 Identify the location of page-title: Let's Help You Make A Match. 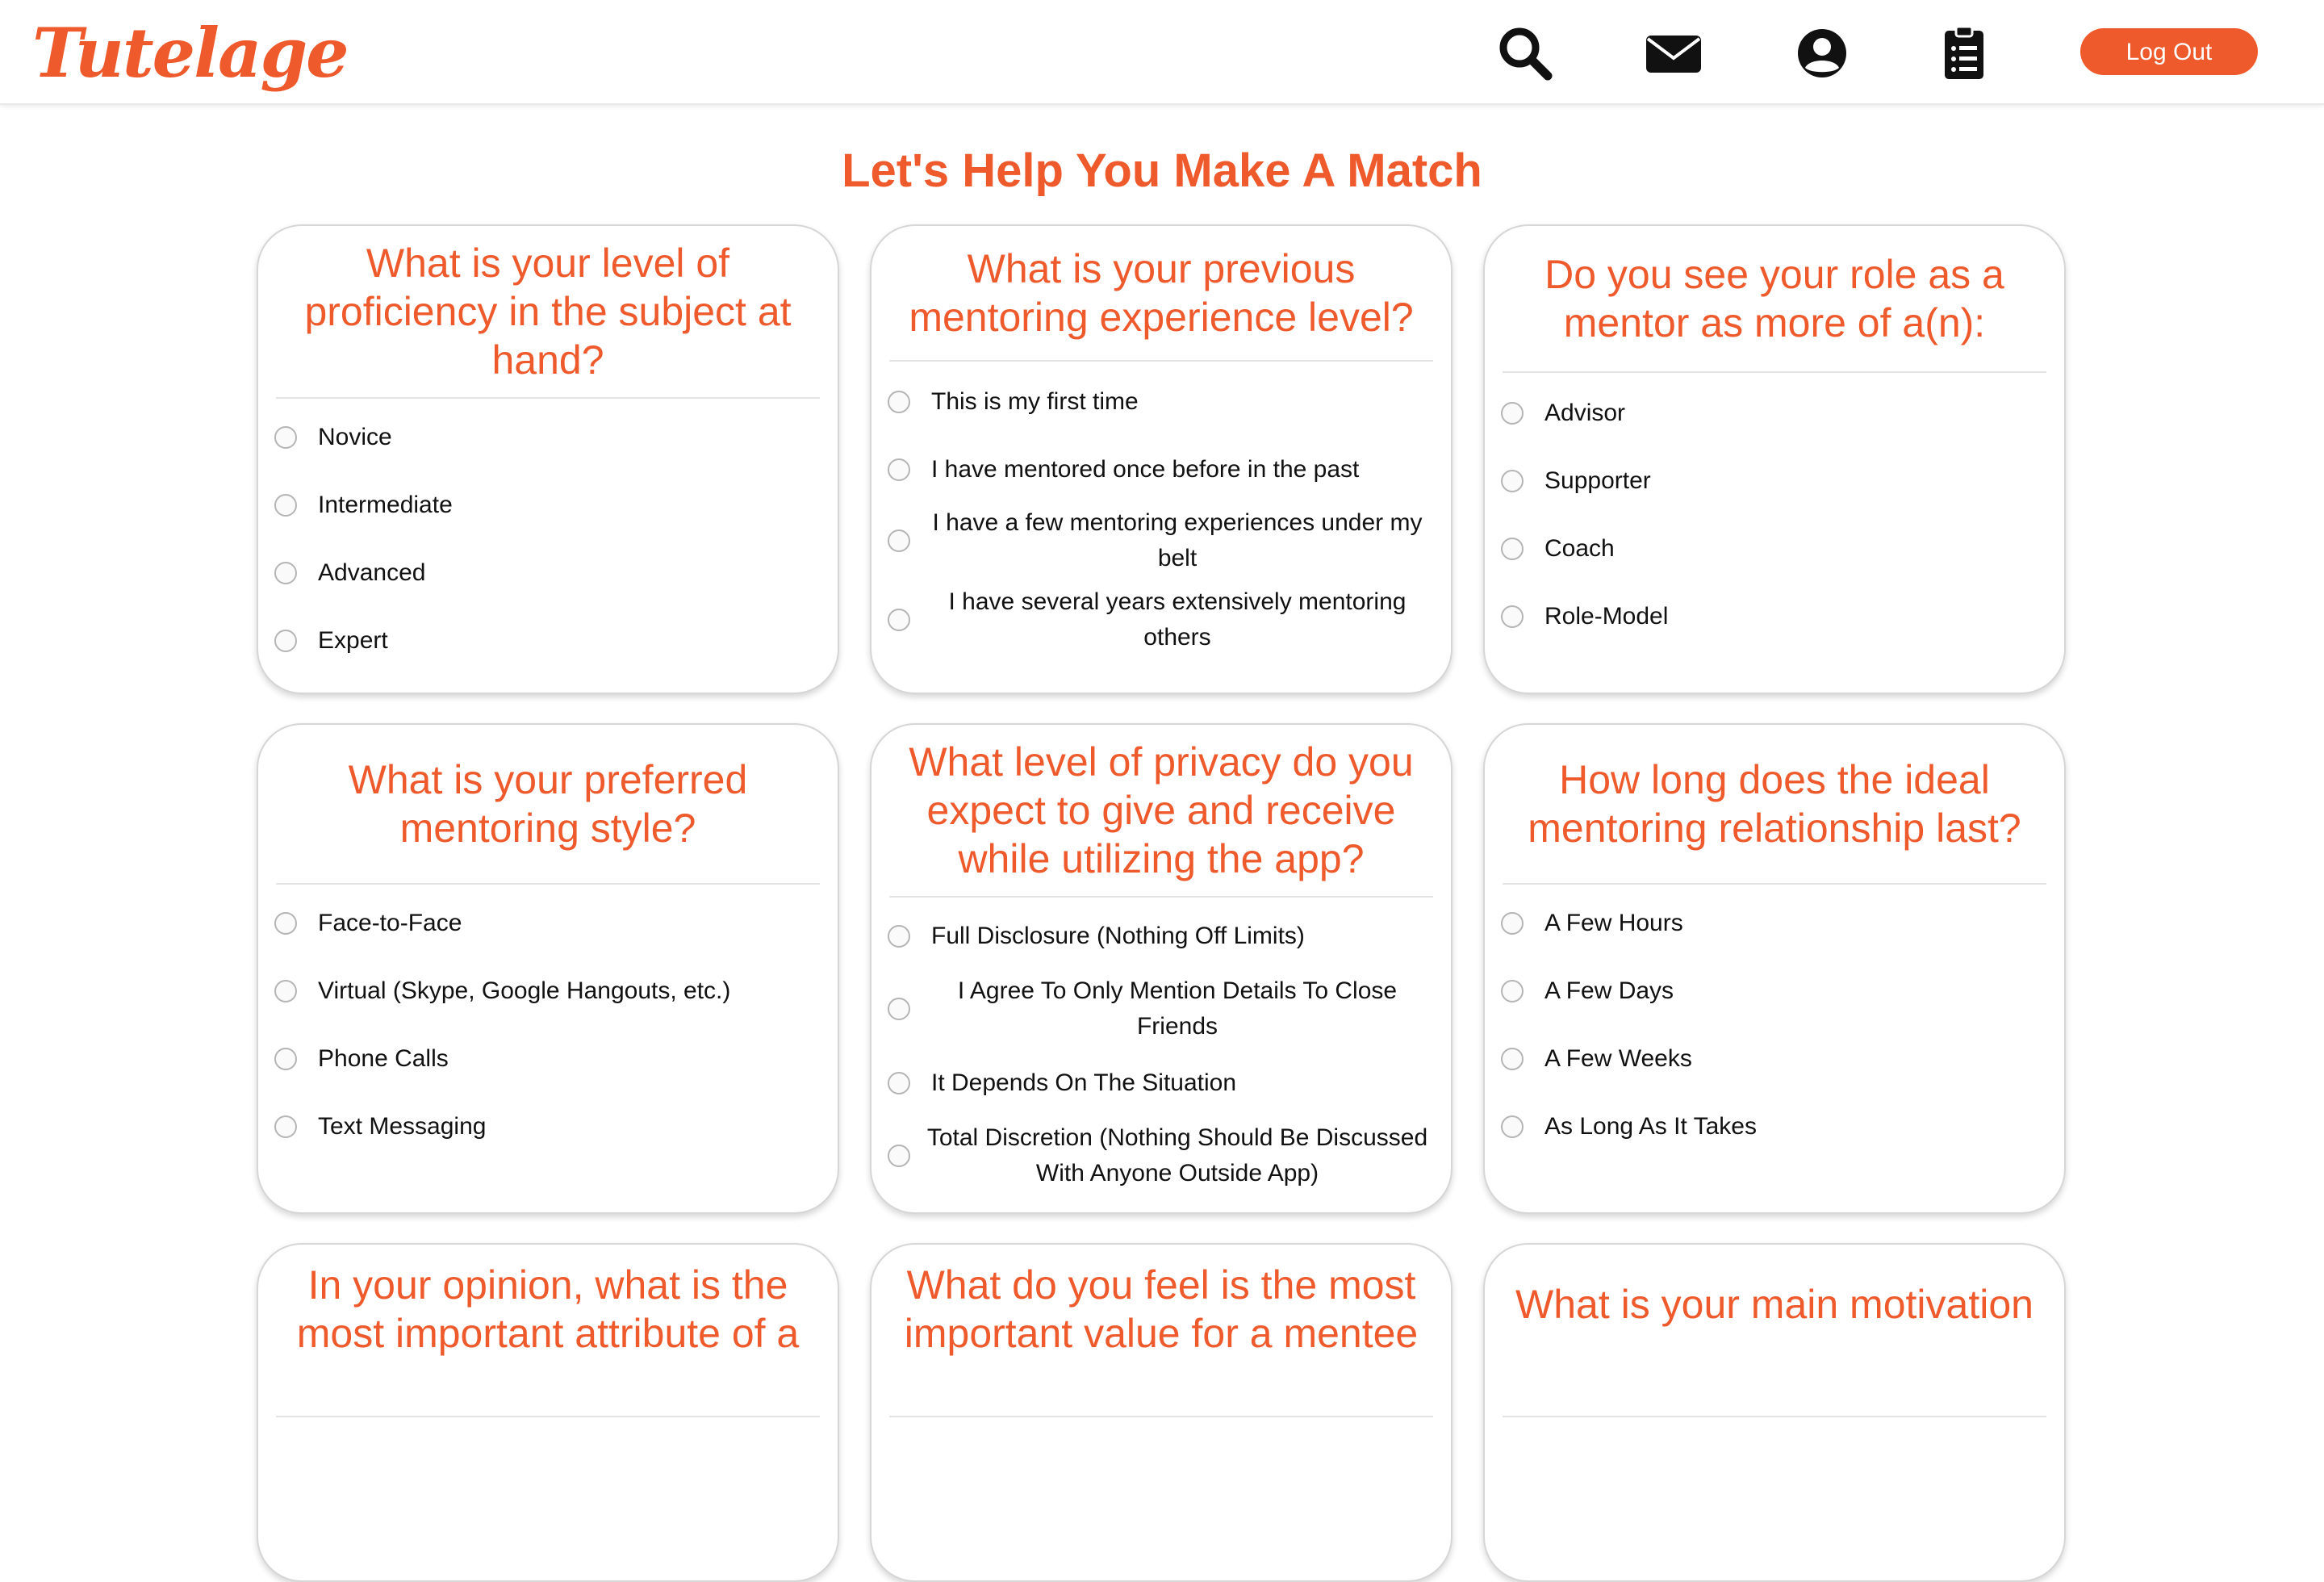
(1162, 170).